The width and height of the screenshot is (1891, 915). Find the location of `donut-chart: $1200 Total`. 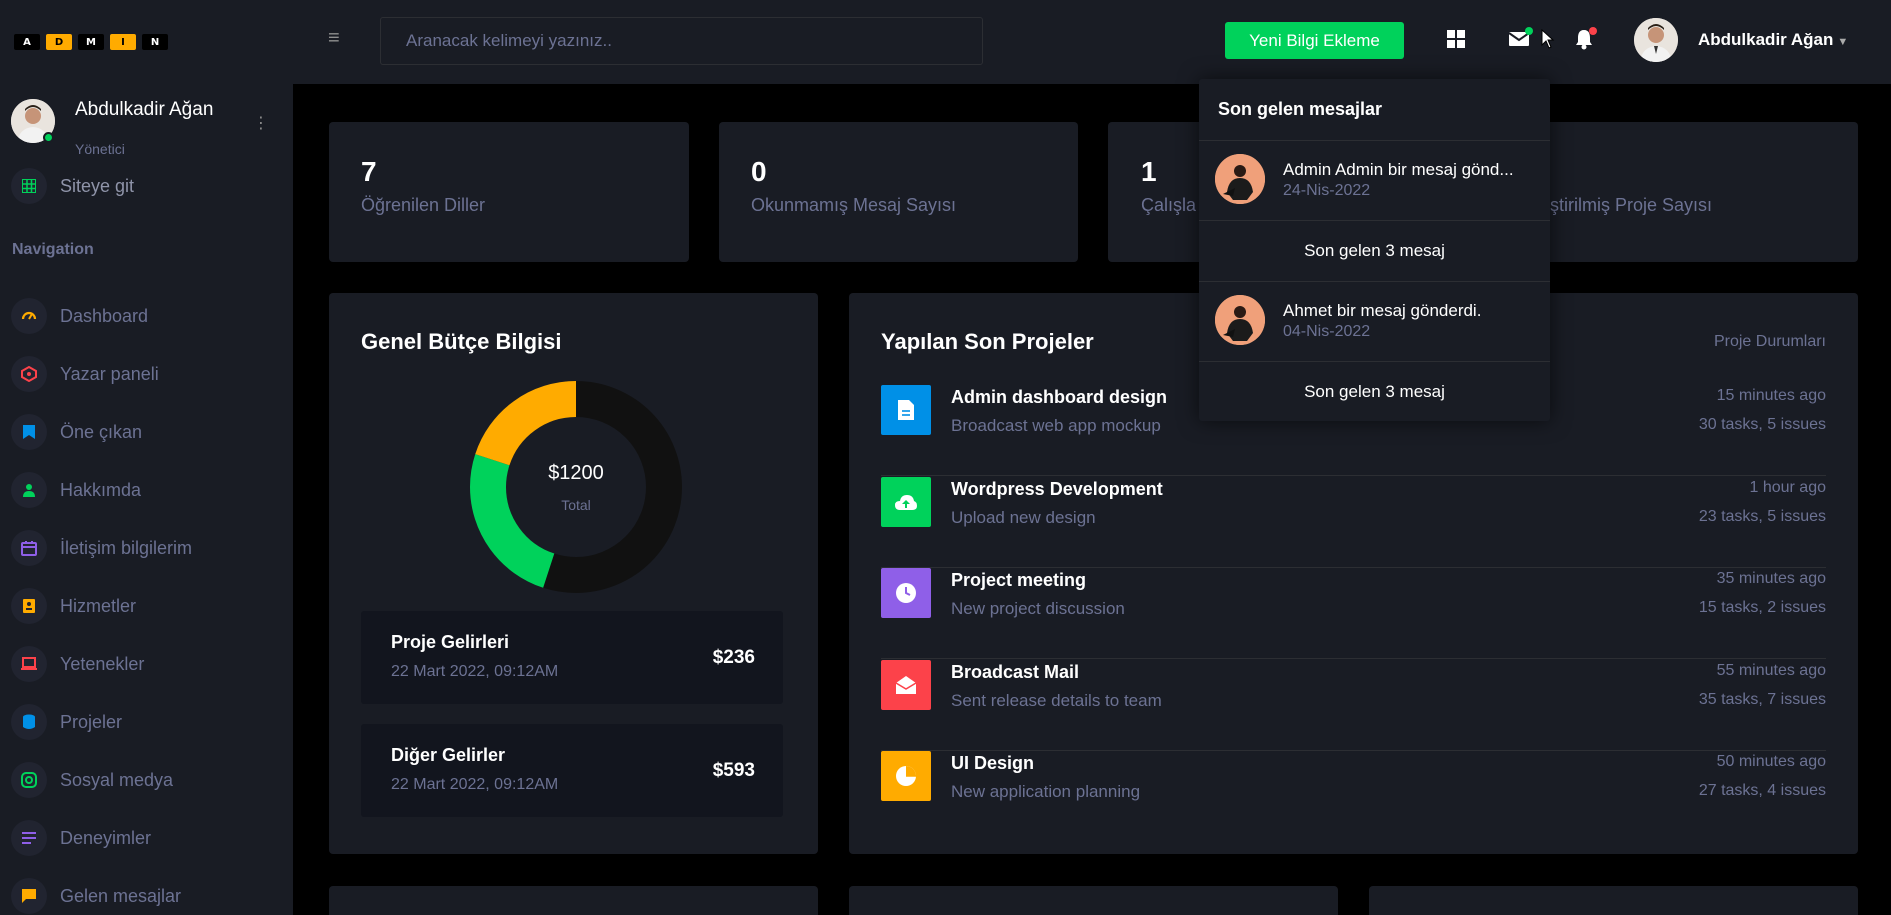

donut-chart: $1200 Total is located at coordinates (576, 487).